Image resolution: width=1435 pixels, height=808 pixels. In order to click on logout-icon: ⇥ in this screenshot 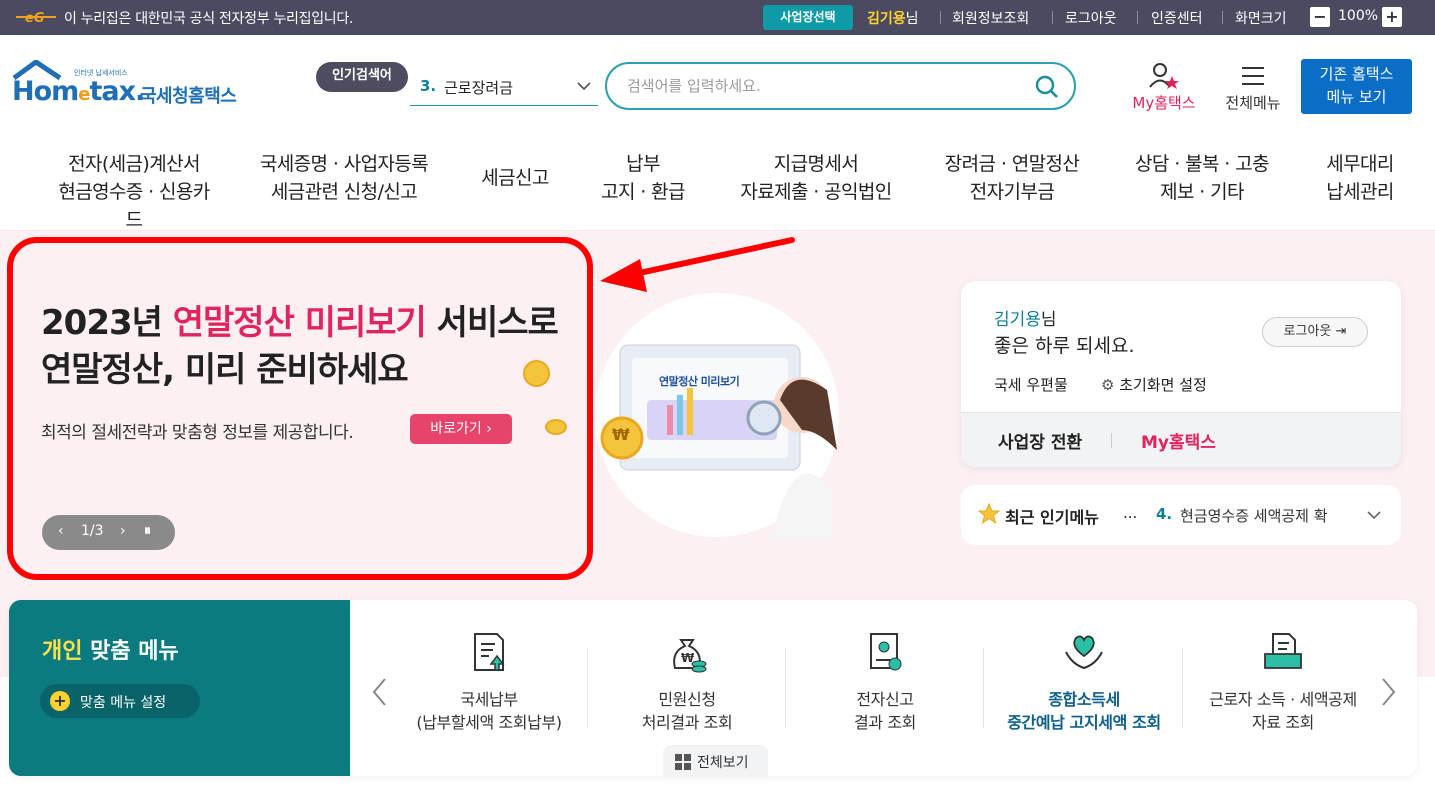, I will do `click(1341, 331)`.